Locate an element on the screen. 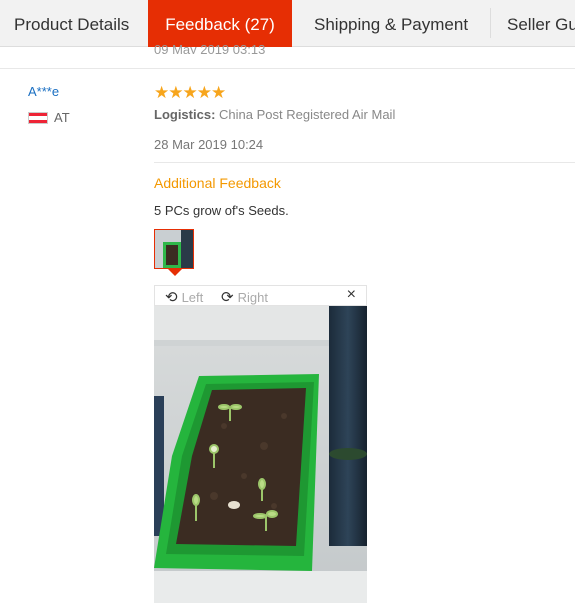 This screenshot has height=603, width=575. additional-feedback-title: Additional Feedback is located at coordinates (217, 183).